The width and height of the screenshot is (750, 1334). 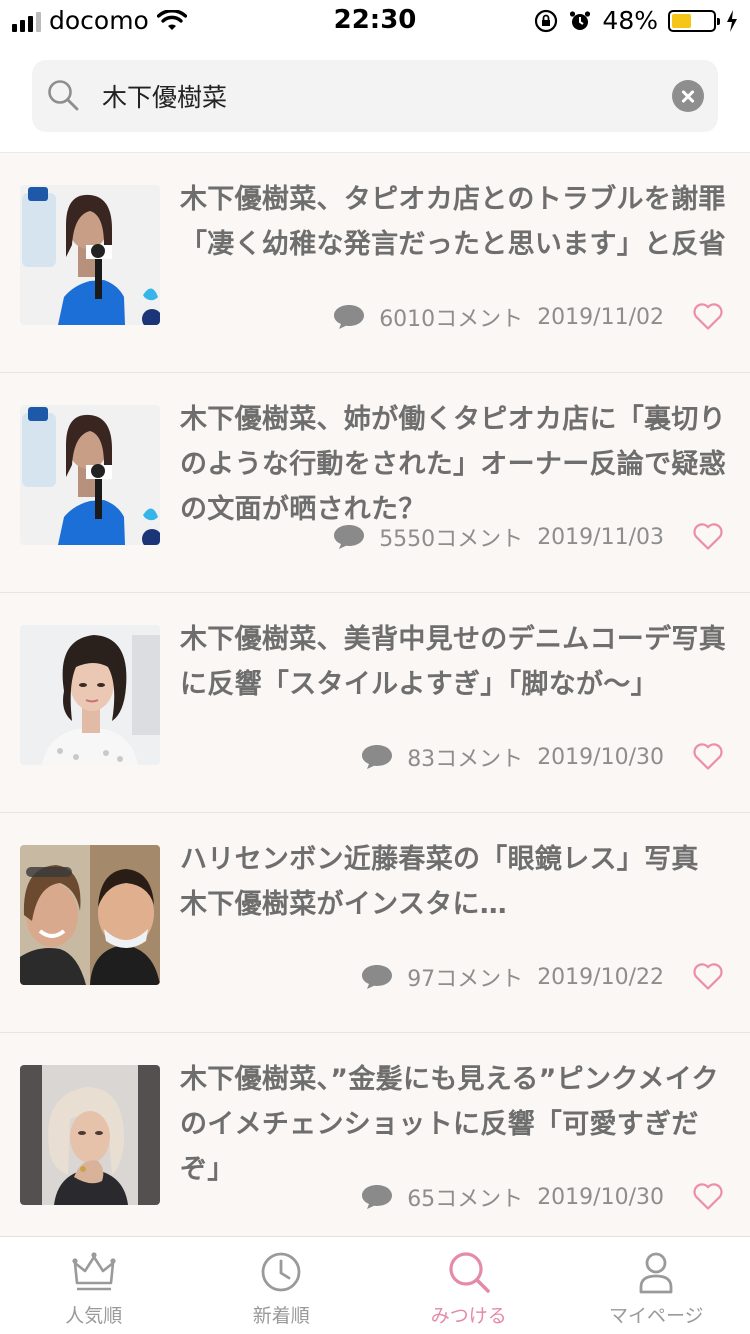 I want to click on photo-woman-portrait-icon, so click(x=90, y=695).